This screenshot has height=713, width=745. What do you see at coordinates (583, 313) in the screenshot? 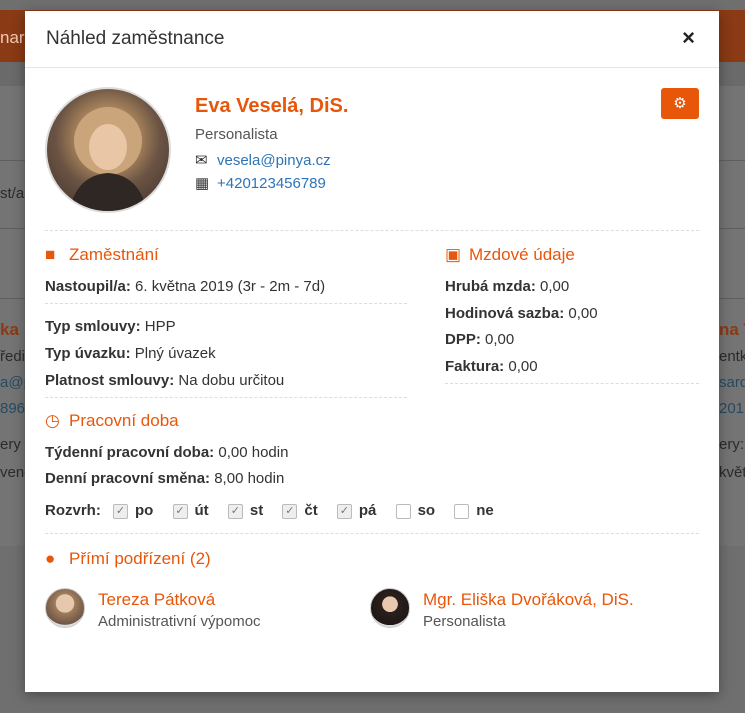
I see `hourly-rate-value: 0,00` at bounding box center [583, 313].